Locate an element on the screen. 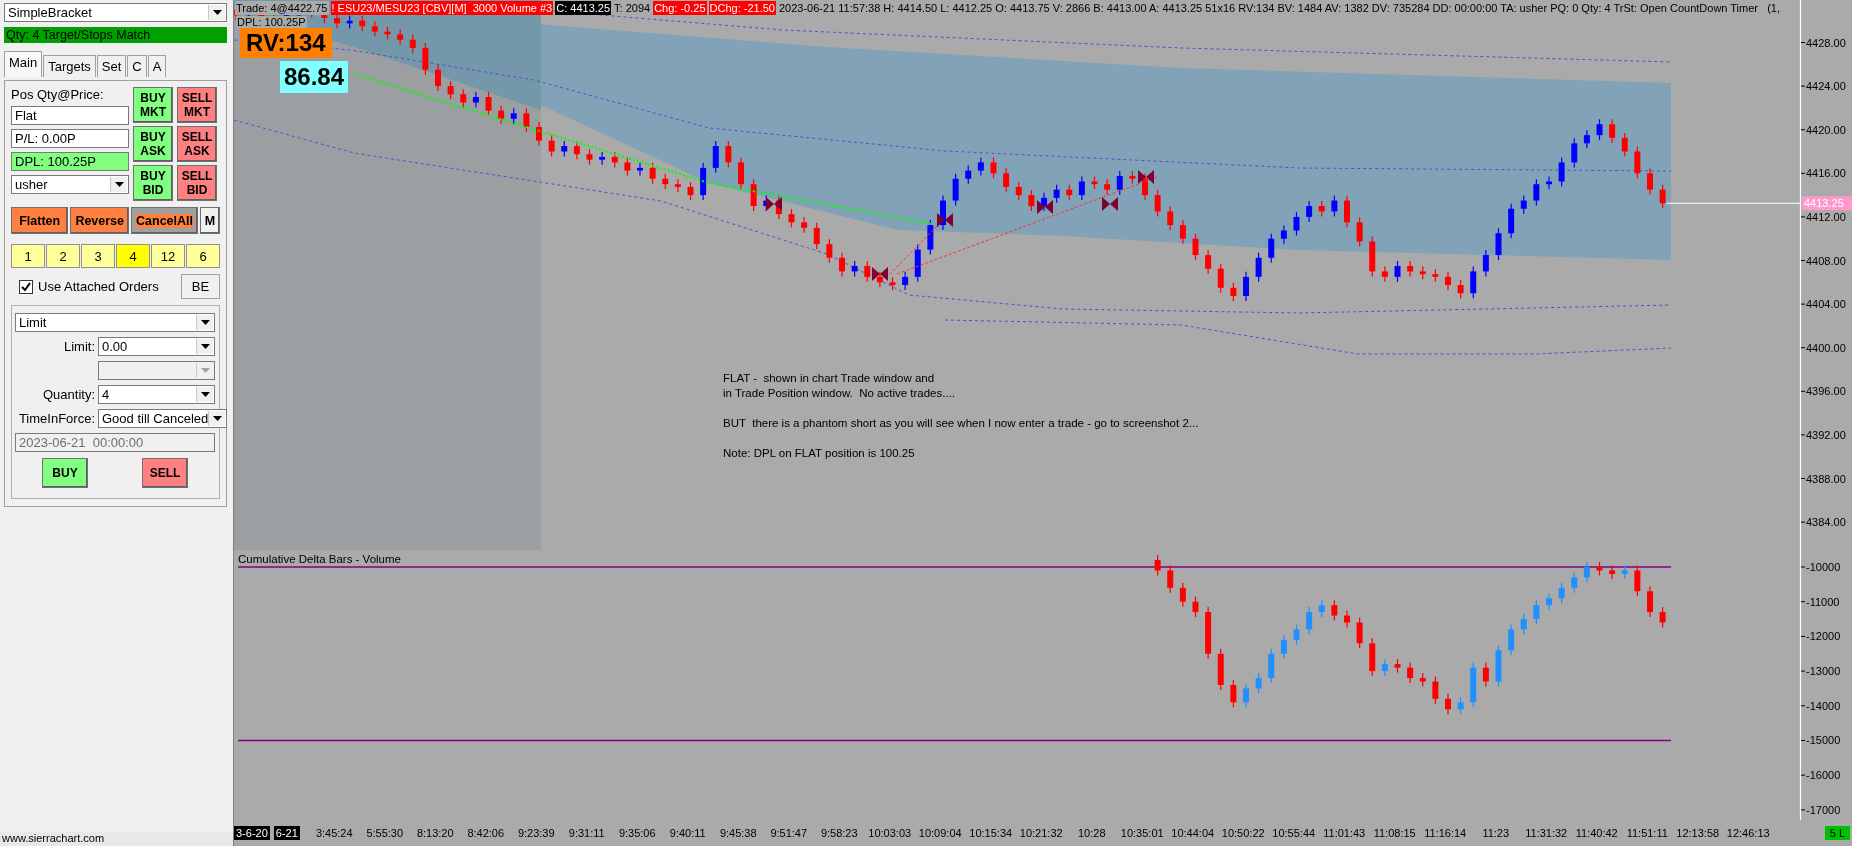  field-label: Limit: is located at coordinates (78, 346).